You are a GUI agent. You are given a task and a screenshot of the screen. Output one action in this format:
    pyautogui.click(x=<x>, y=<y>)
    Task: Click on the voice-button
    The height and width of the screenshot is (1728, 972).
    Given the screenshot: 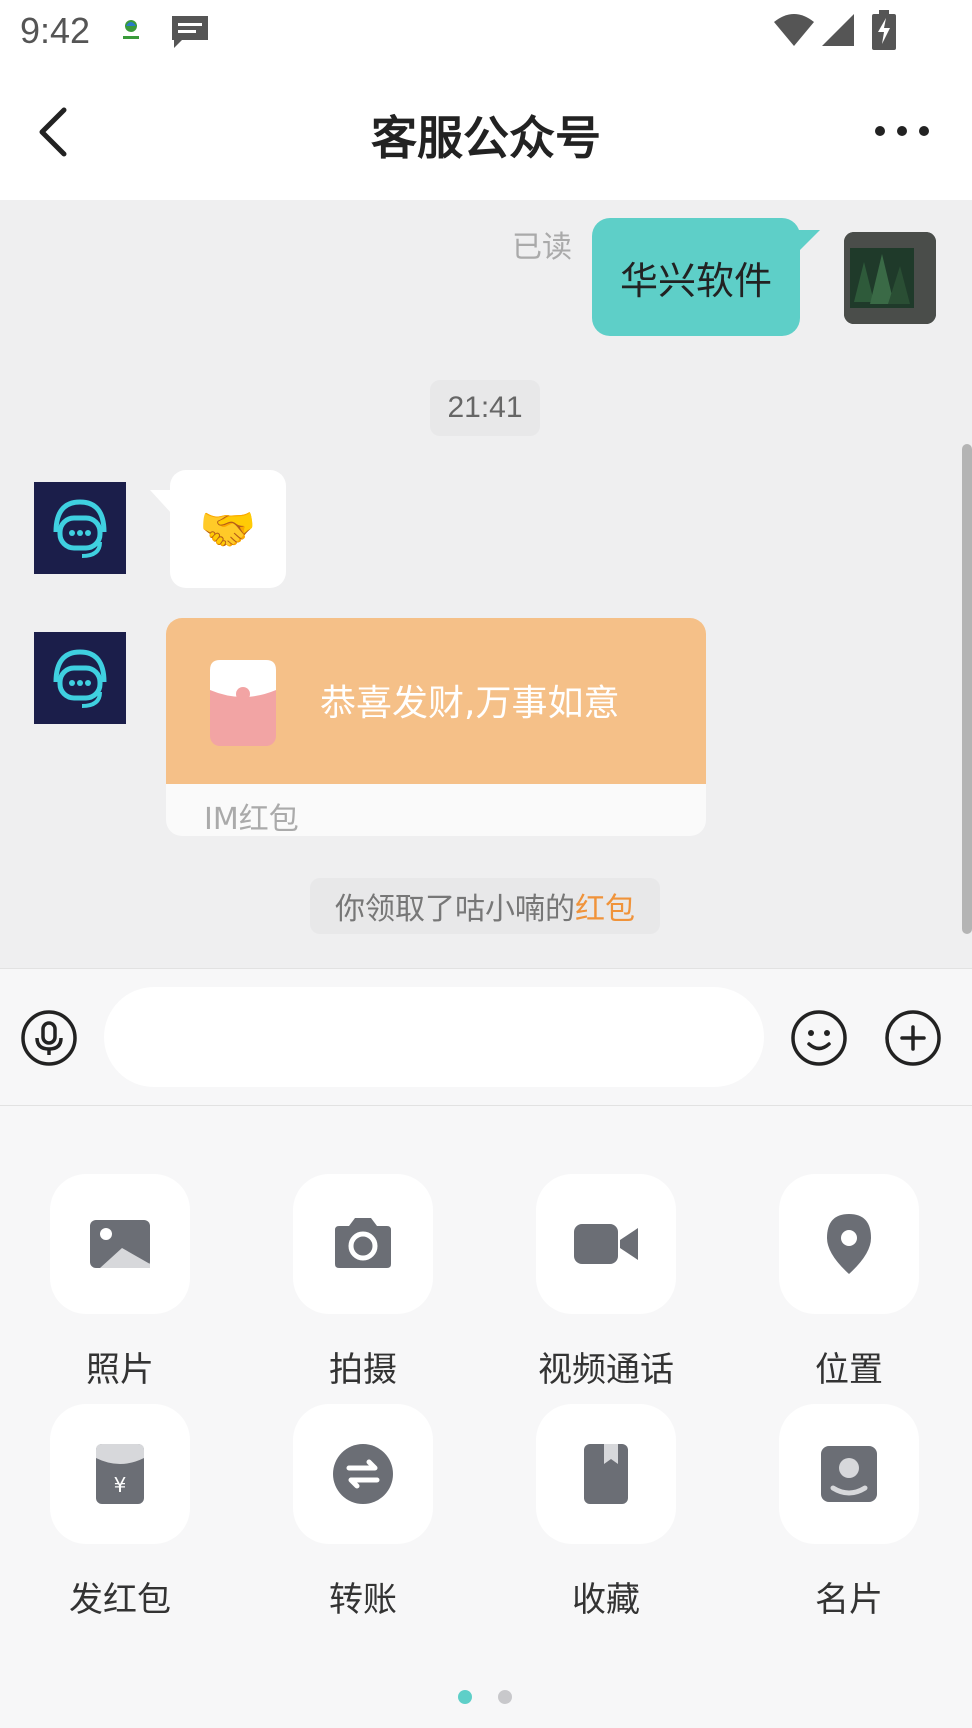 What is the action you would take?
    pyautogui.click(x=49, y=1038)
    